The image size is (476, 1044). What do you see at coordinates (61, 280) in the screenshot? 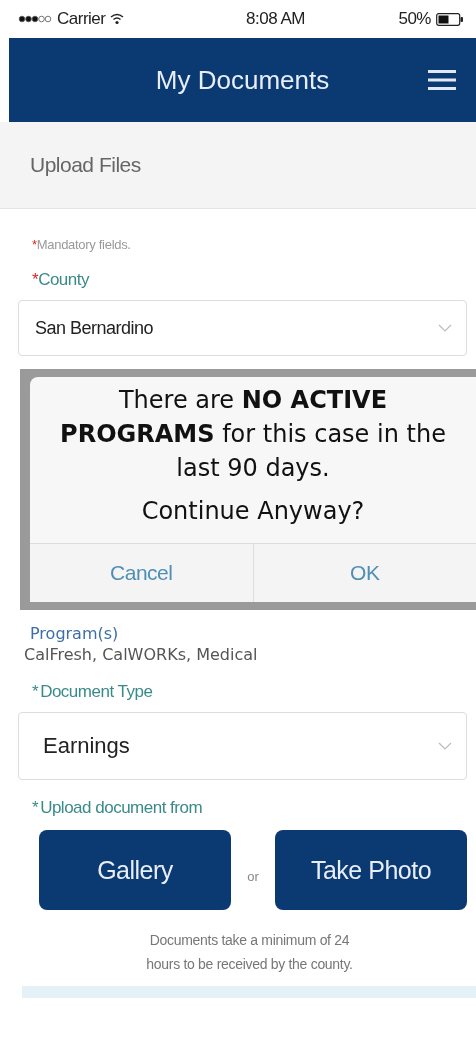
I see `field-label: *County` at bounding box center [61, 280].